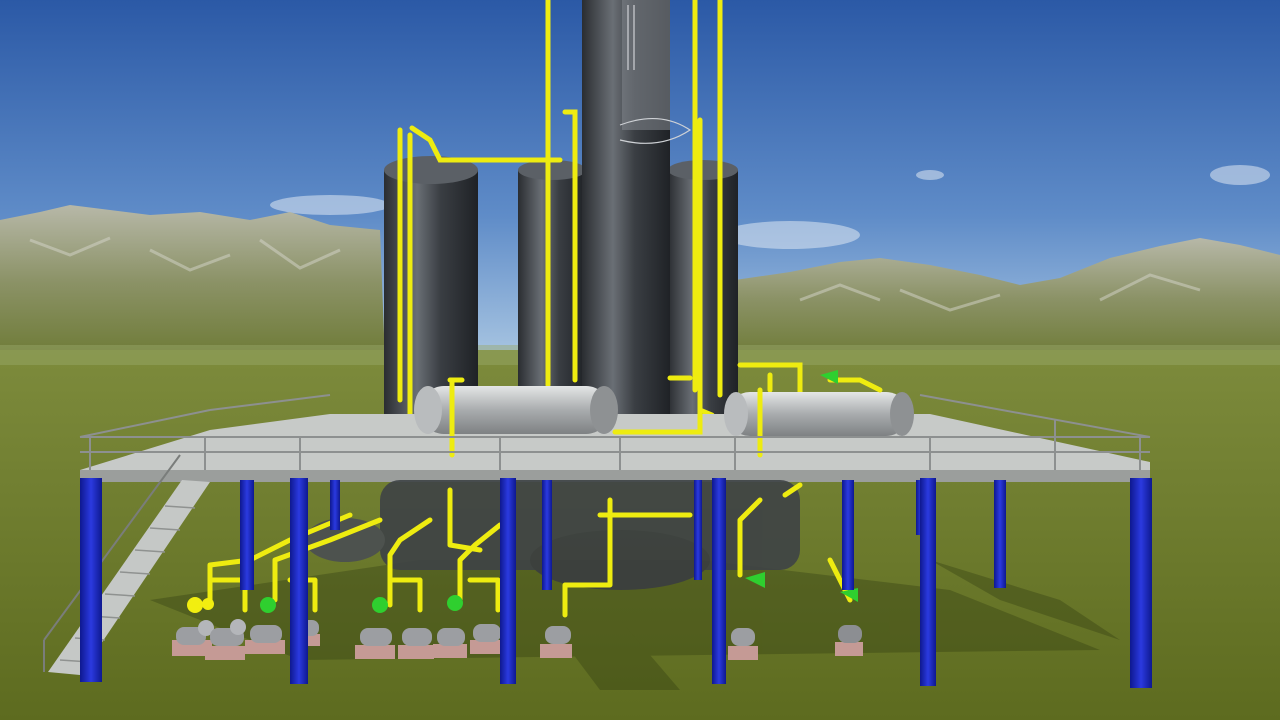  I want to click on pump-icon, so click(486, 639).